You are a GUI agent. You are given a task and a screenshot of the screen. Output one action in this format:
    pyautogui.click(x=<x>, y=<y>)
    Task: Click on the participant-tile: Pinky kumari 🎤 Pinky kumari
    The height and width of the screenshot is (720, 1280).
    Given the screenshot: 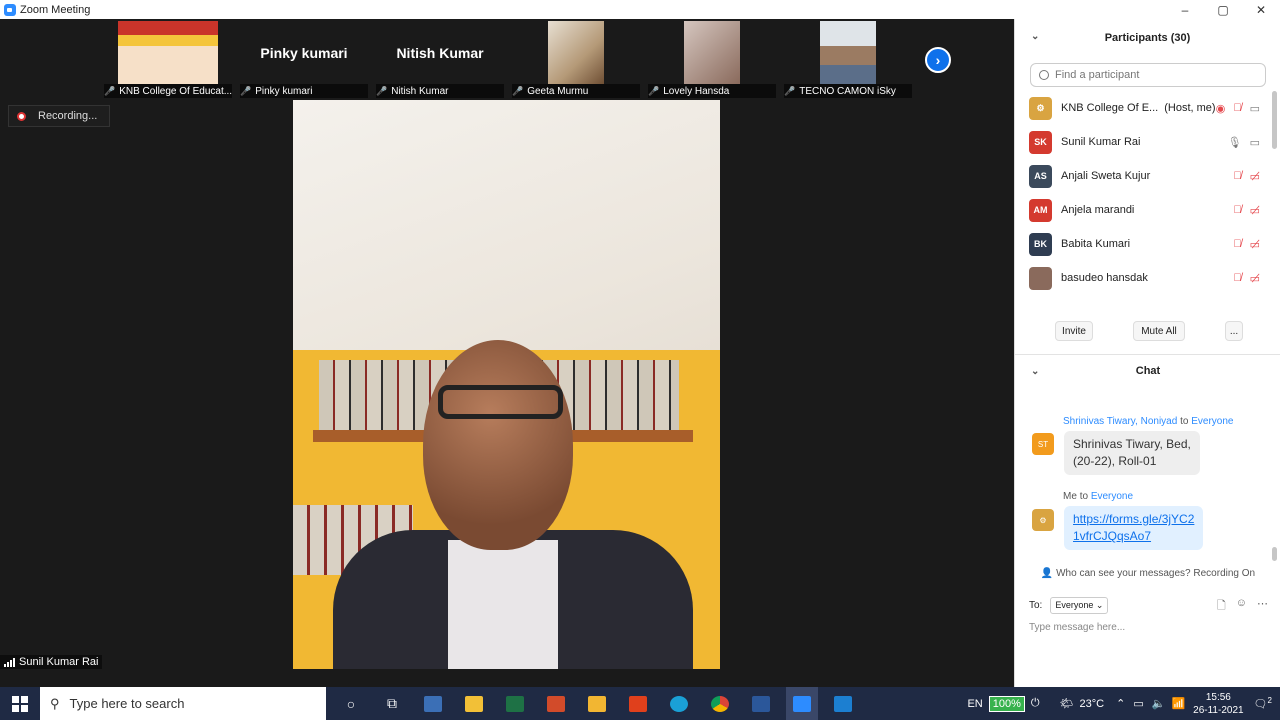 What is the action you would take?
    pyautogui.click(x=304, y=59)
    